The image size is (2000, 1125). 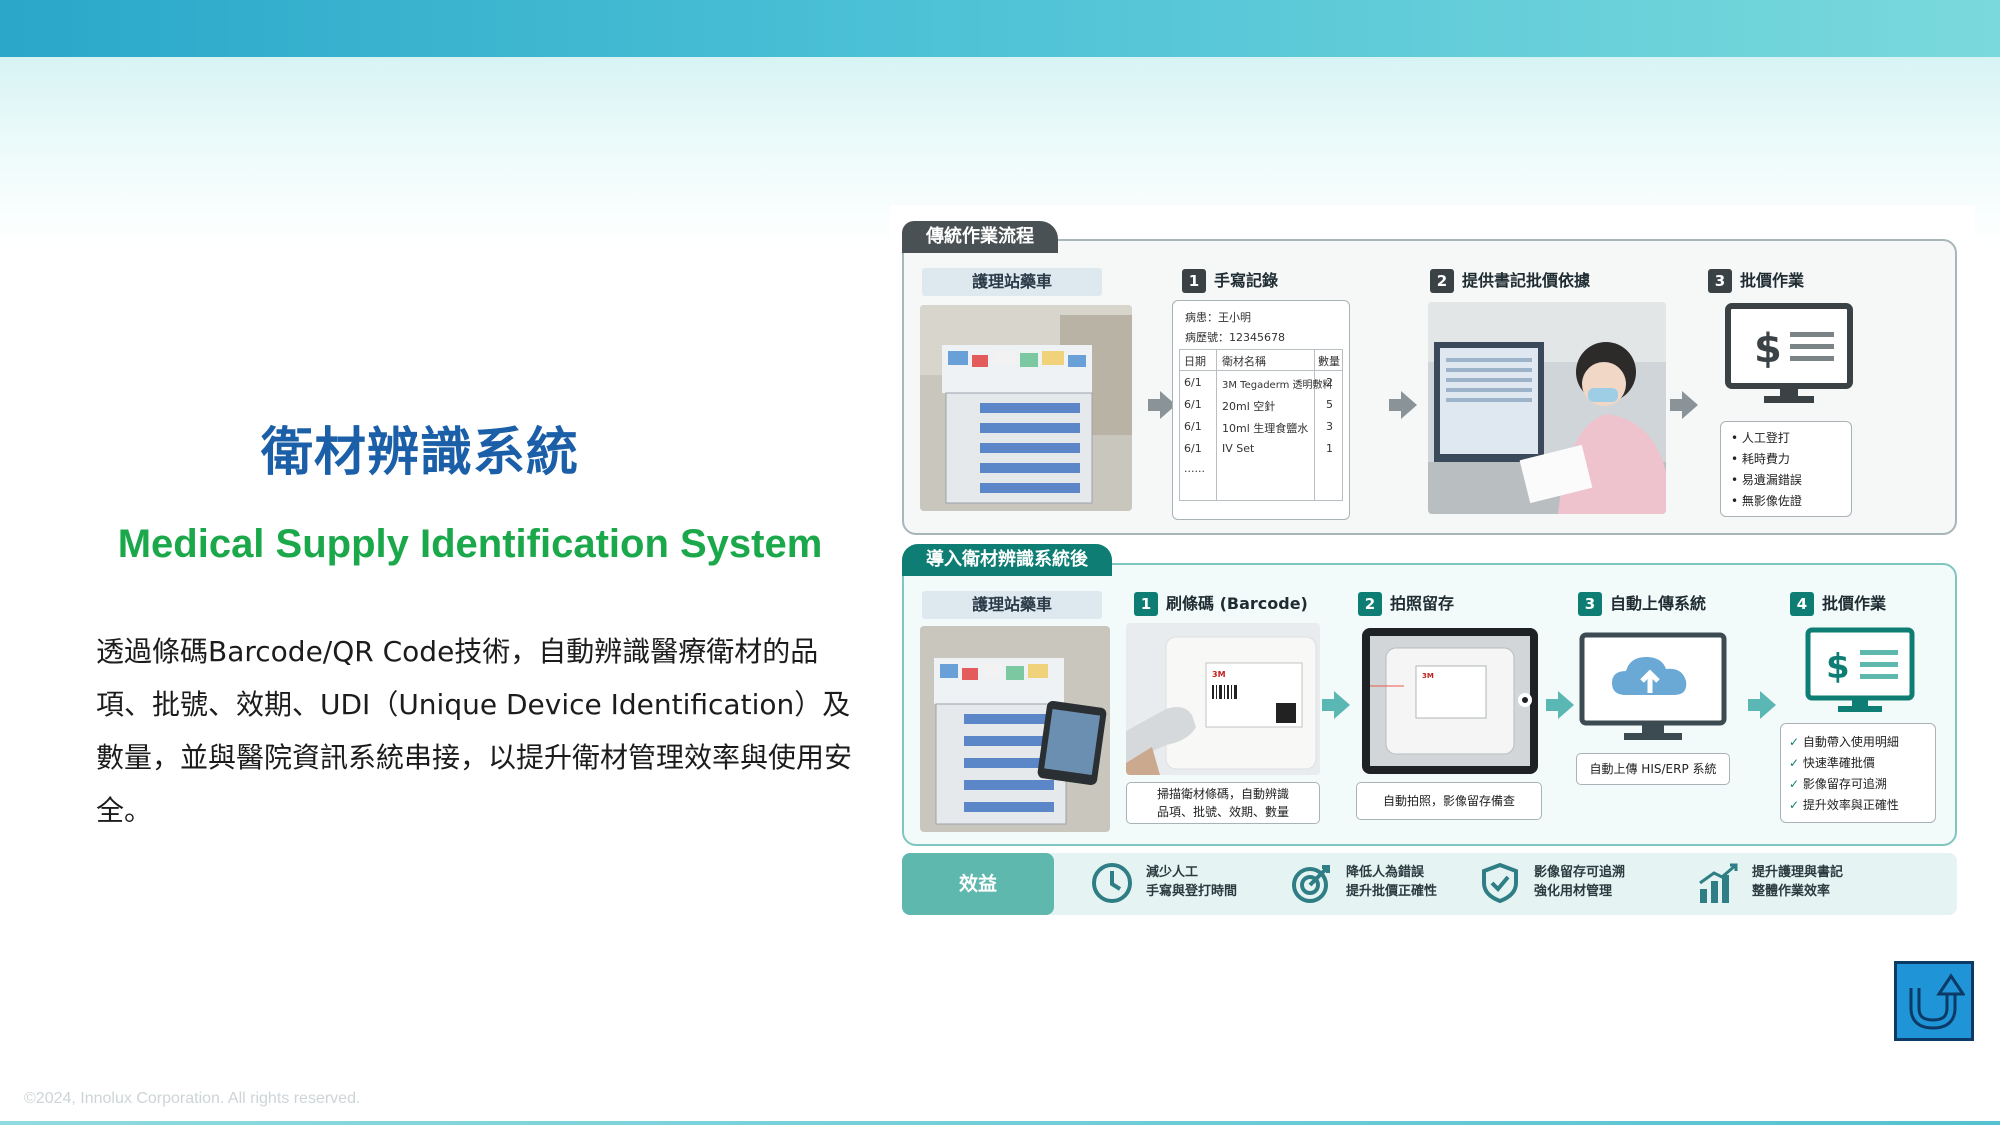 I want to click on benefit-item: 降低人為錯誤 提升批價正確性, so click(x=1365, y=883).